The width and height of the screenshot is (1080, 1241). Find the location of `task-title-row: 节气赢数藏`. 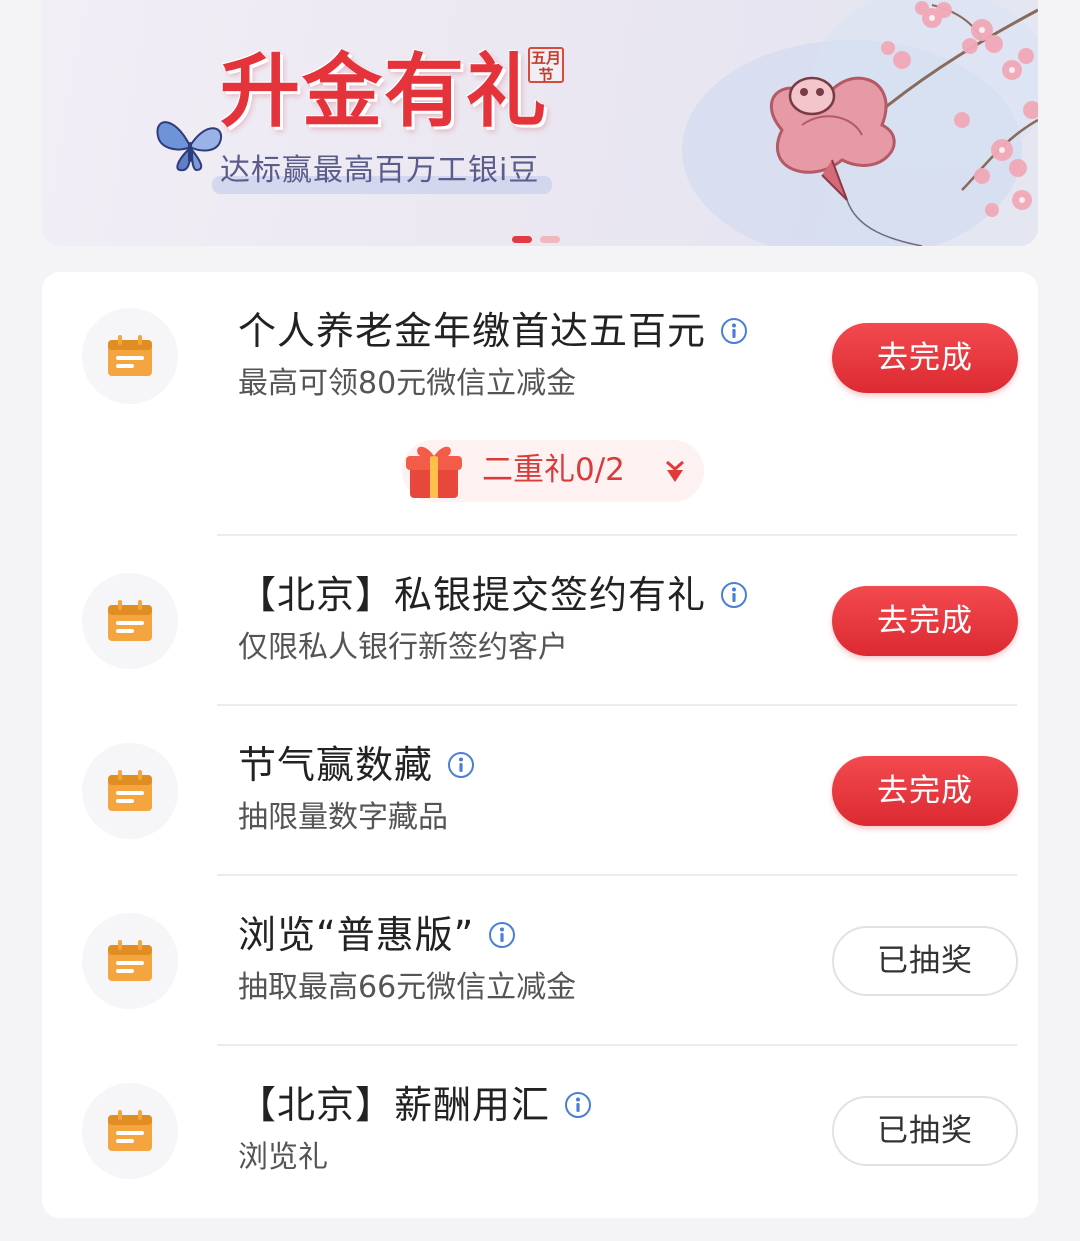

task-title-row: 节气赢数藏 is located at coordinates (356, 765).